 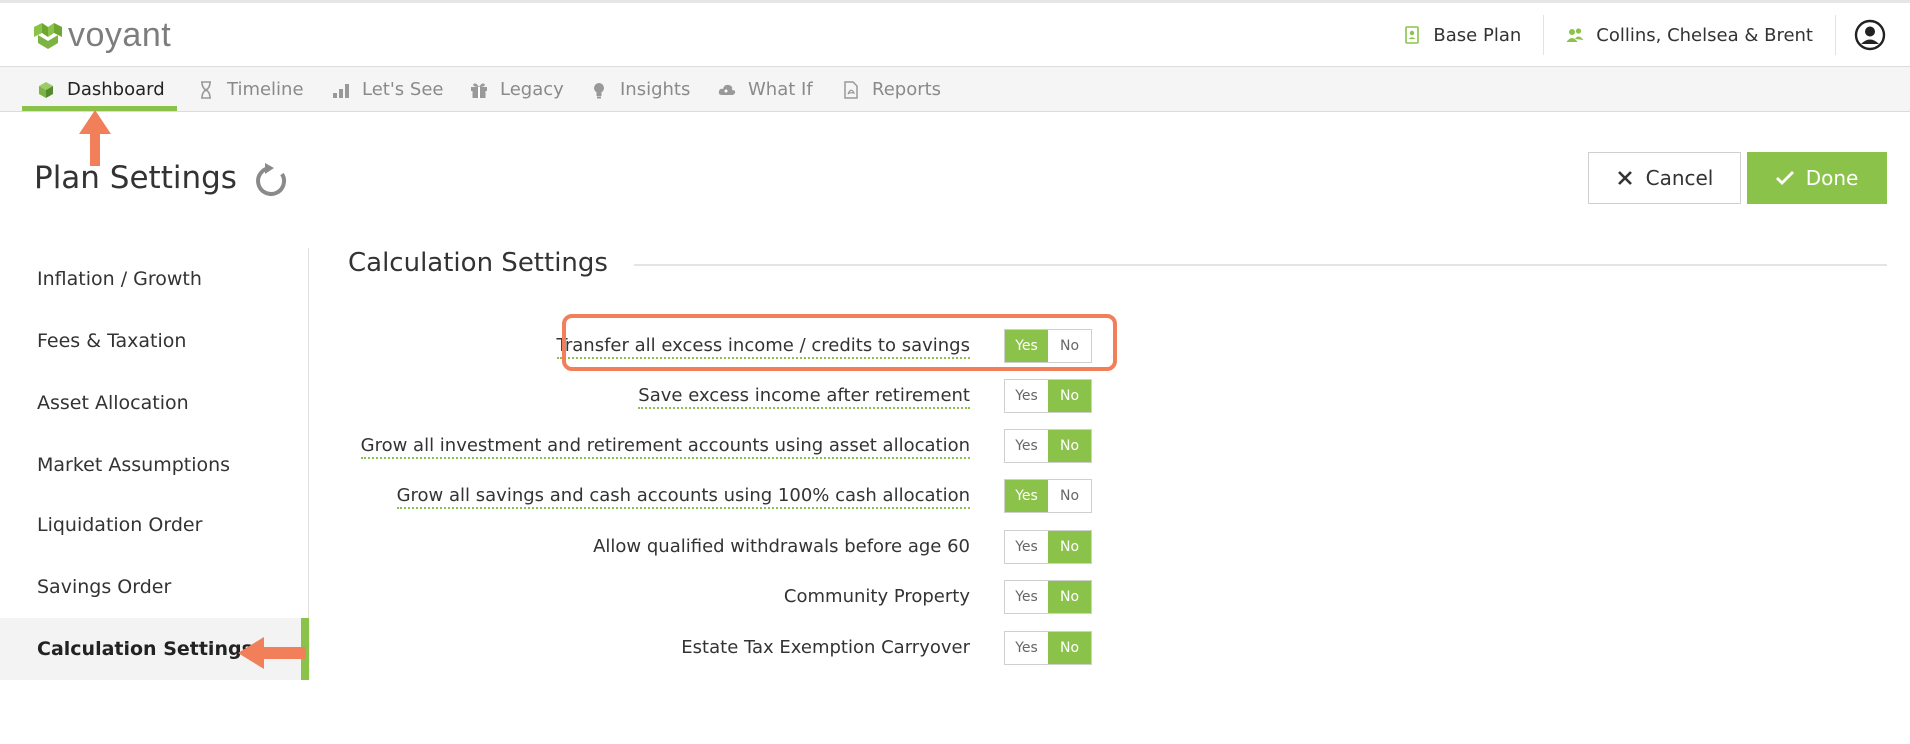 I want to click on done-label: Done, so click(x=1832, y=178).